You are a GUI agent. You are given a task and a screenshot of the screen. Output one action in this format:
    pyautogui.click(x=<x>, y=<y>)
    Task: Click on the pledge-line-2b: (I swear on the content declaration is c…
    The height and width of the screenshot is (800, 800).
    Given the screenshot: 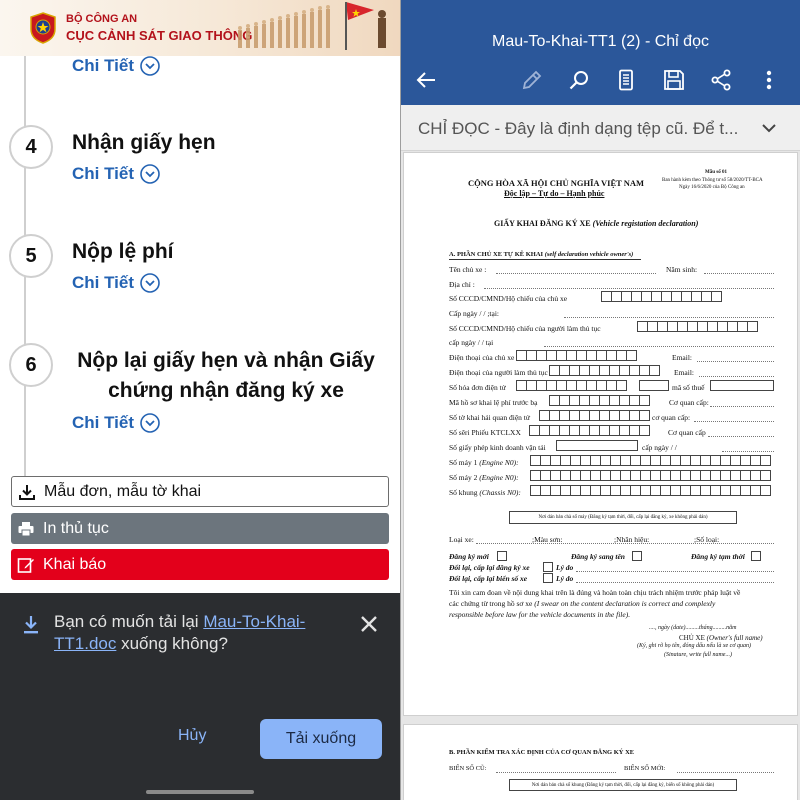 What is the action you would take?
    pyautogui.click(x=625, y=603)
    